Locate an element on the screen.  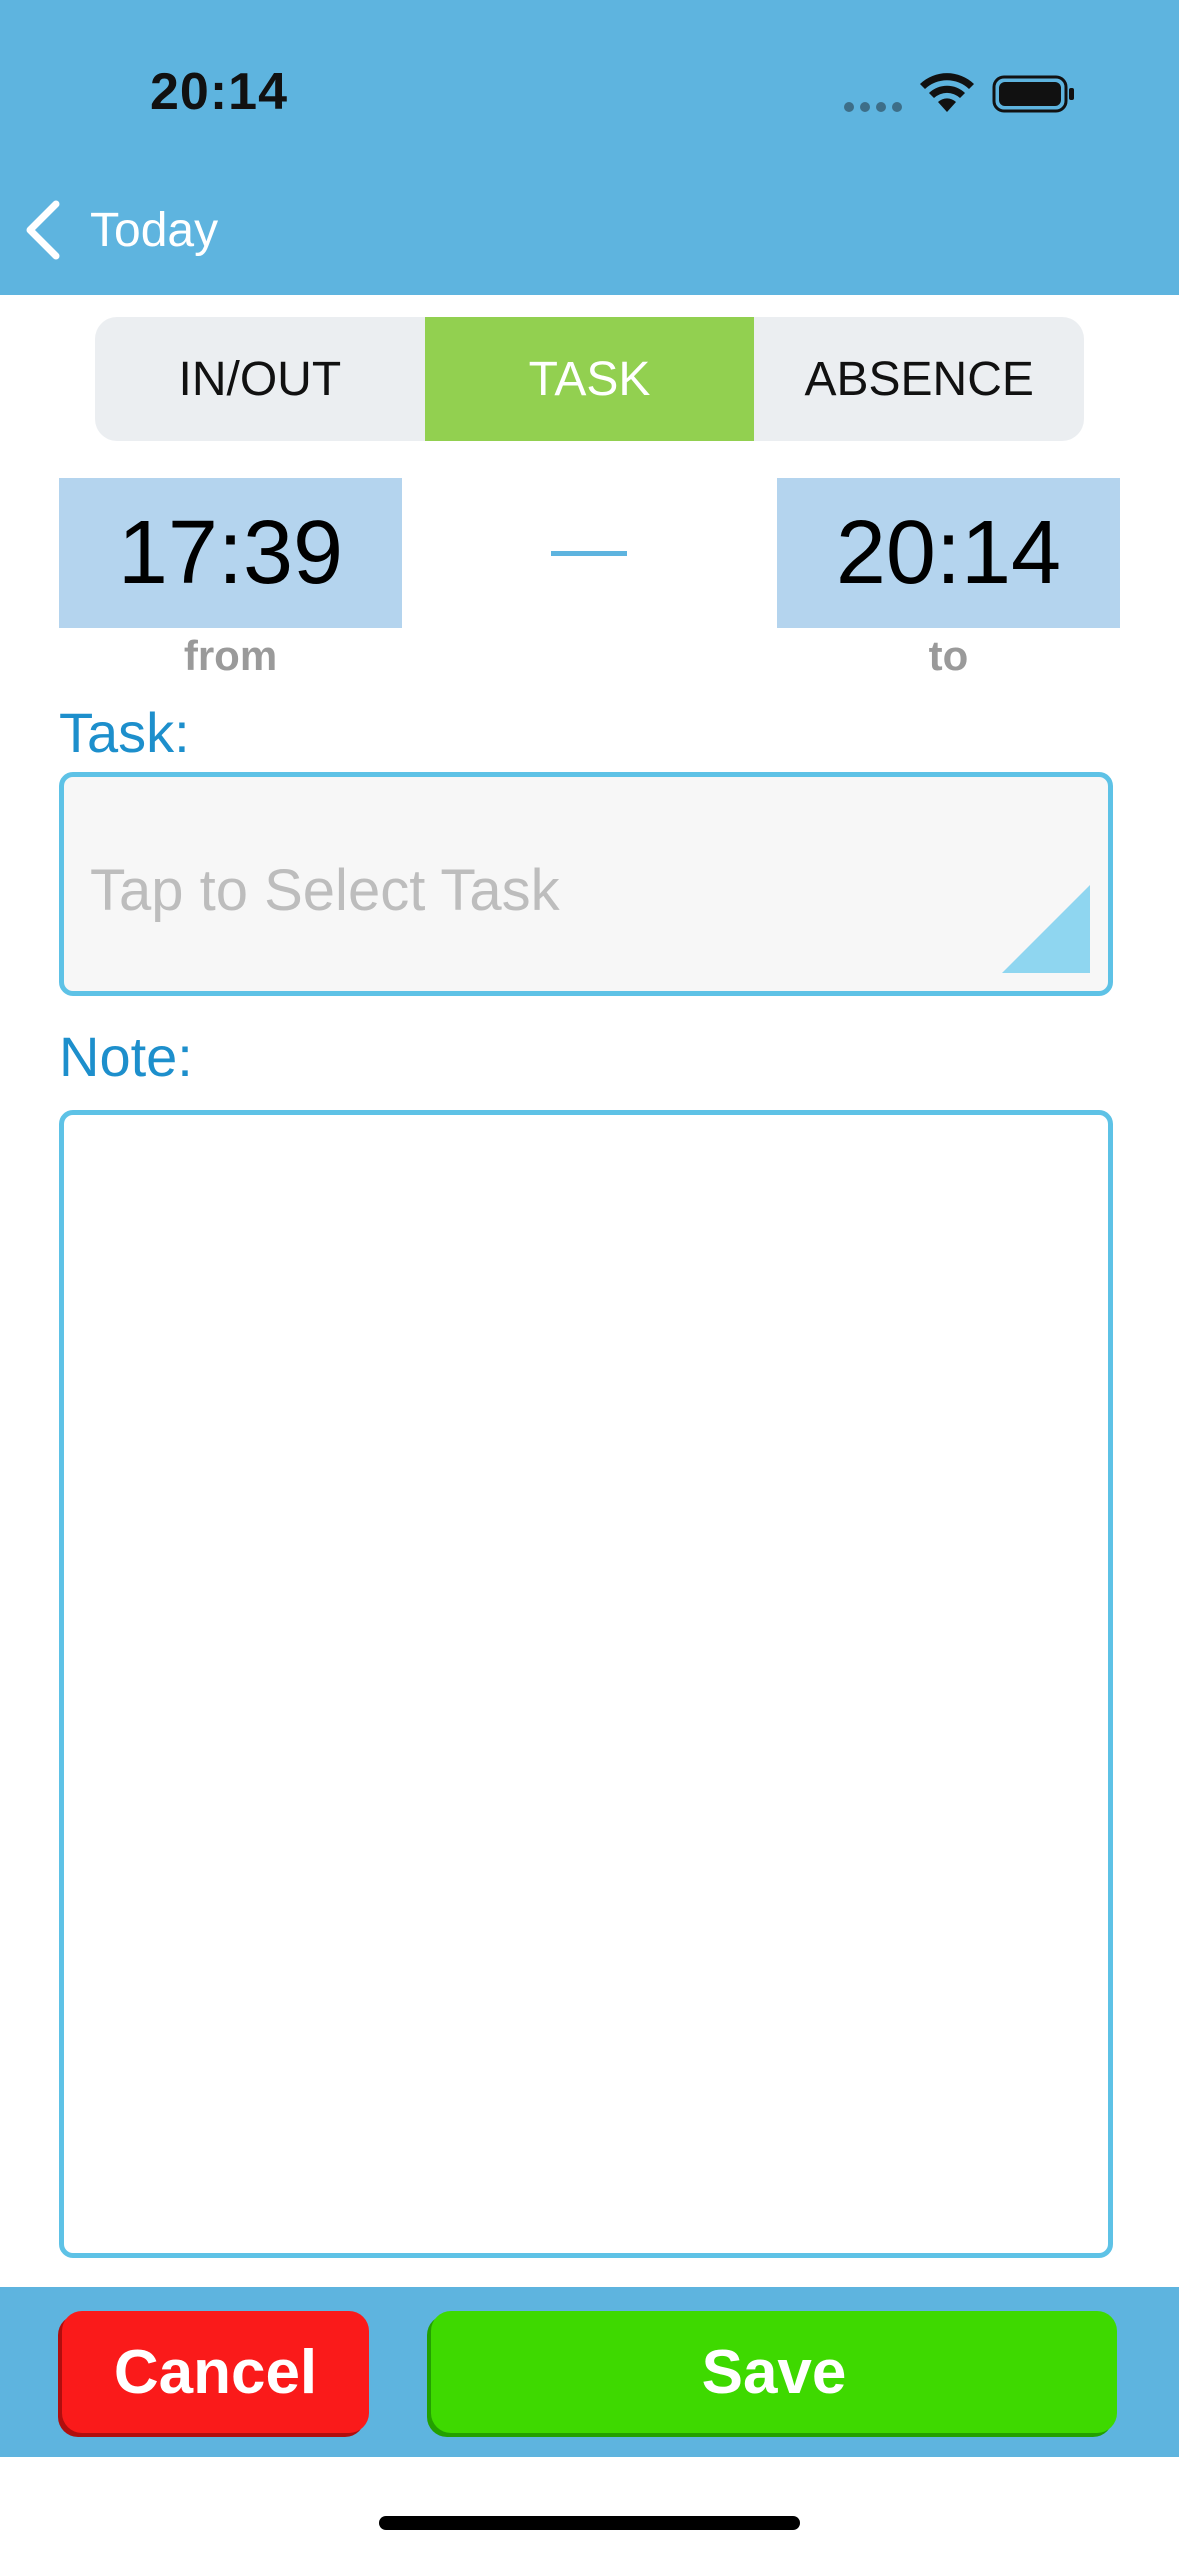
to-caption: to is located at coordinates (948, 655).